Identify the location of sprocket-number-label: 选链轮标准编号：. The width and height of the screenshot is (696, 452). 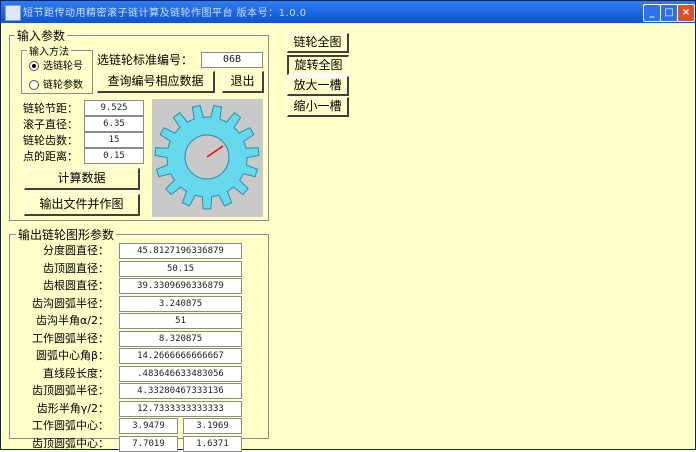
(145, 60).